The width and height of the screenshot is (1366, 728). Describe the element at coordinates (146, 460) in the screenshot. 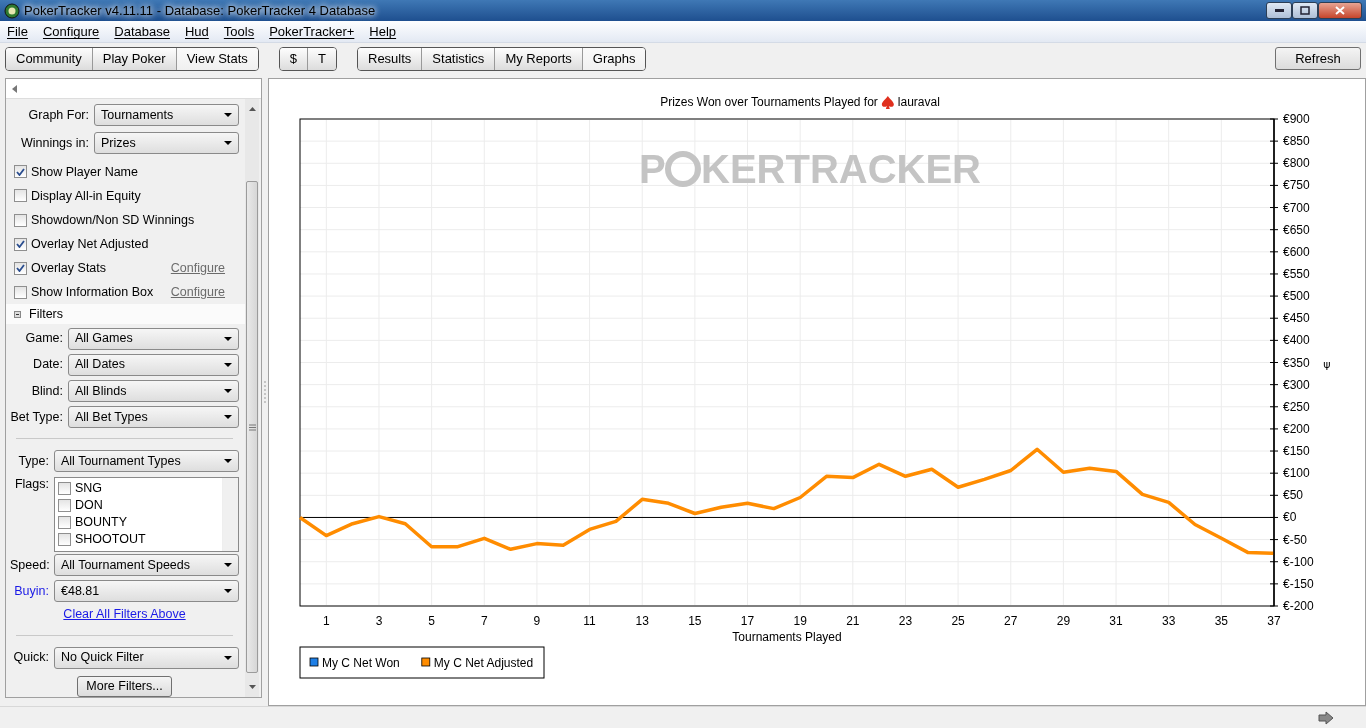

I see `dropdown: All Tournament Types` at that location.